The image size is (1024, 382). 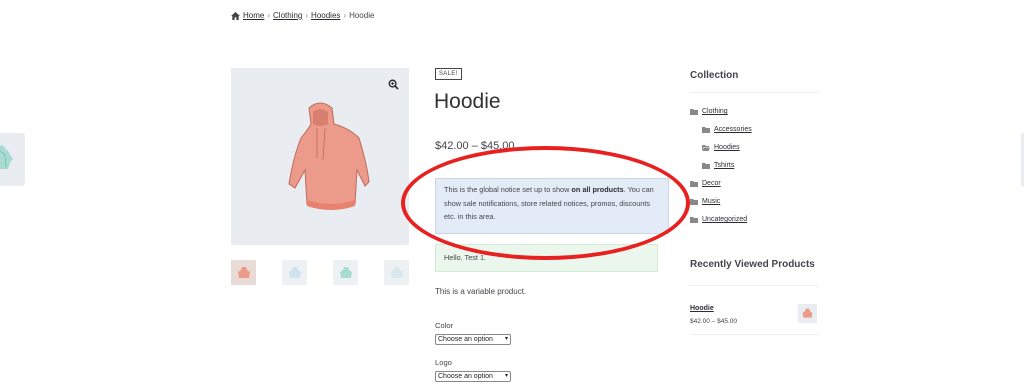 I want to click on highlight-annotation-ellipse, so click(x=545, y=203).